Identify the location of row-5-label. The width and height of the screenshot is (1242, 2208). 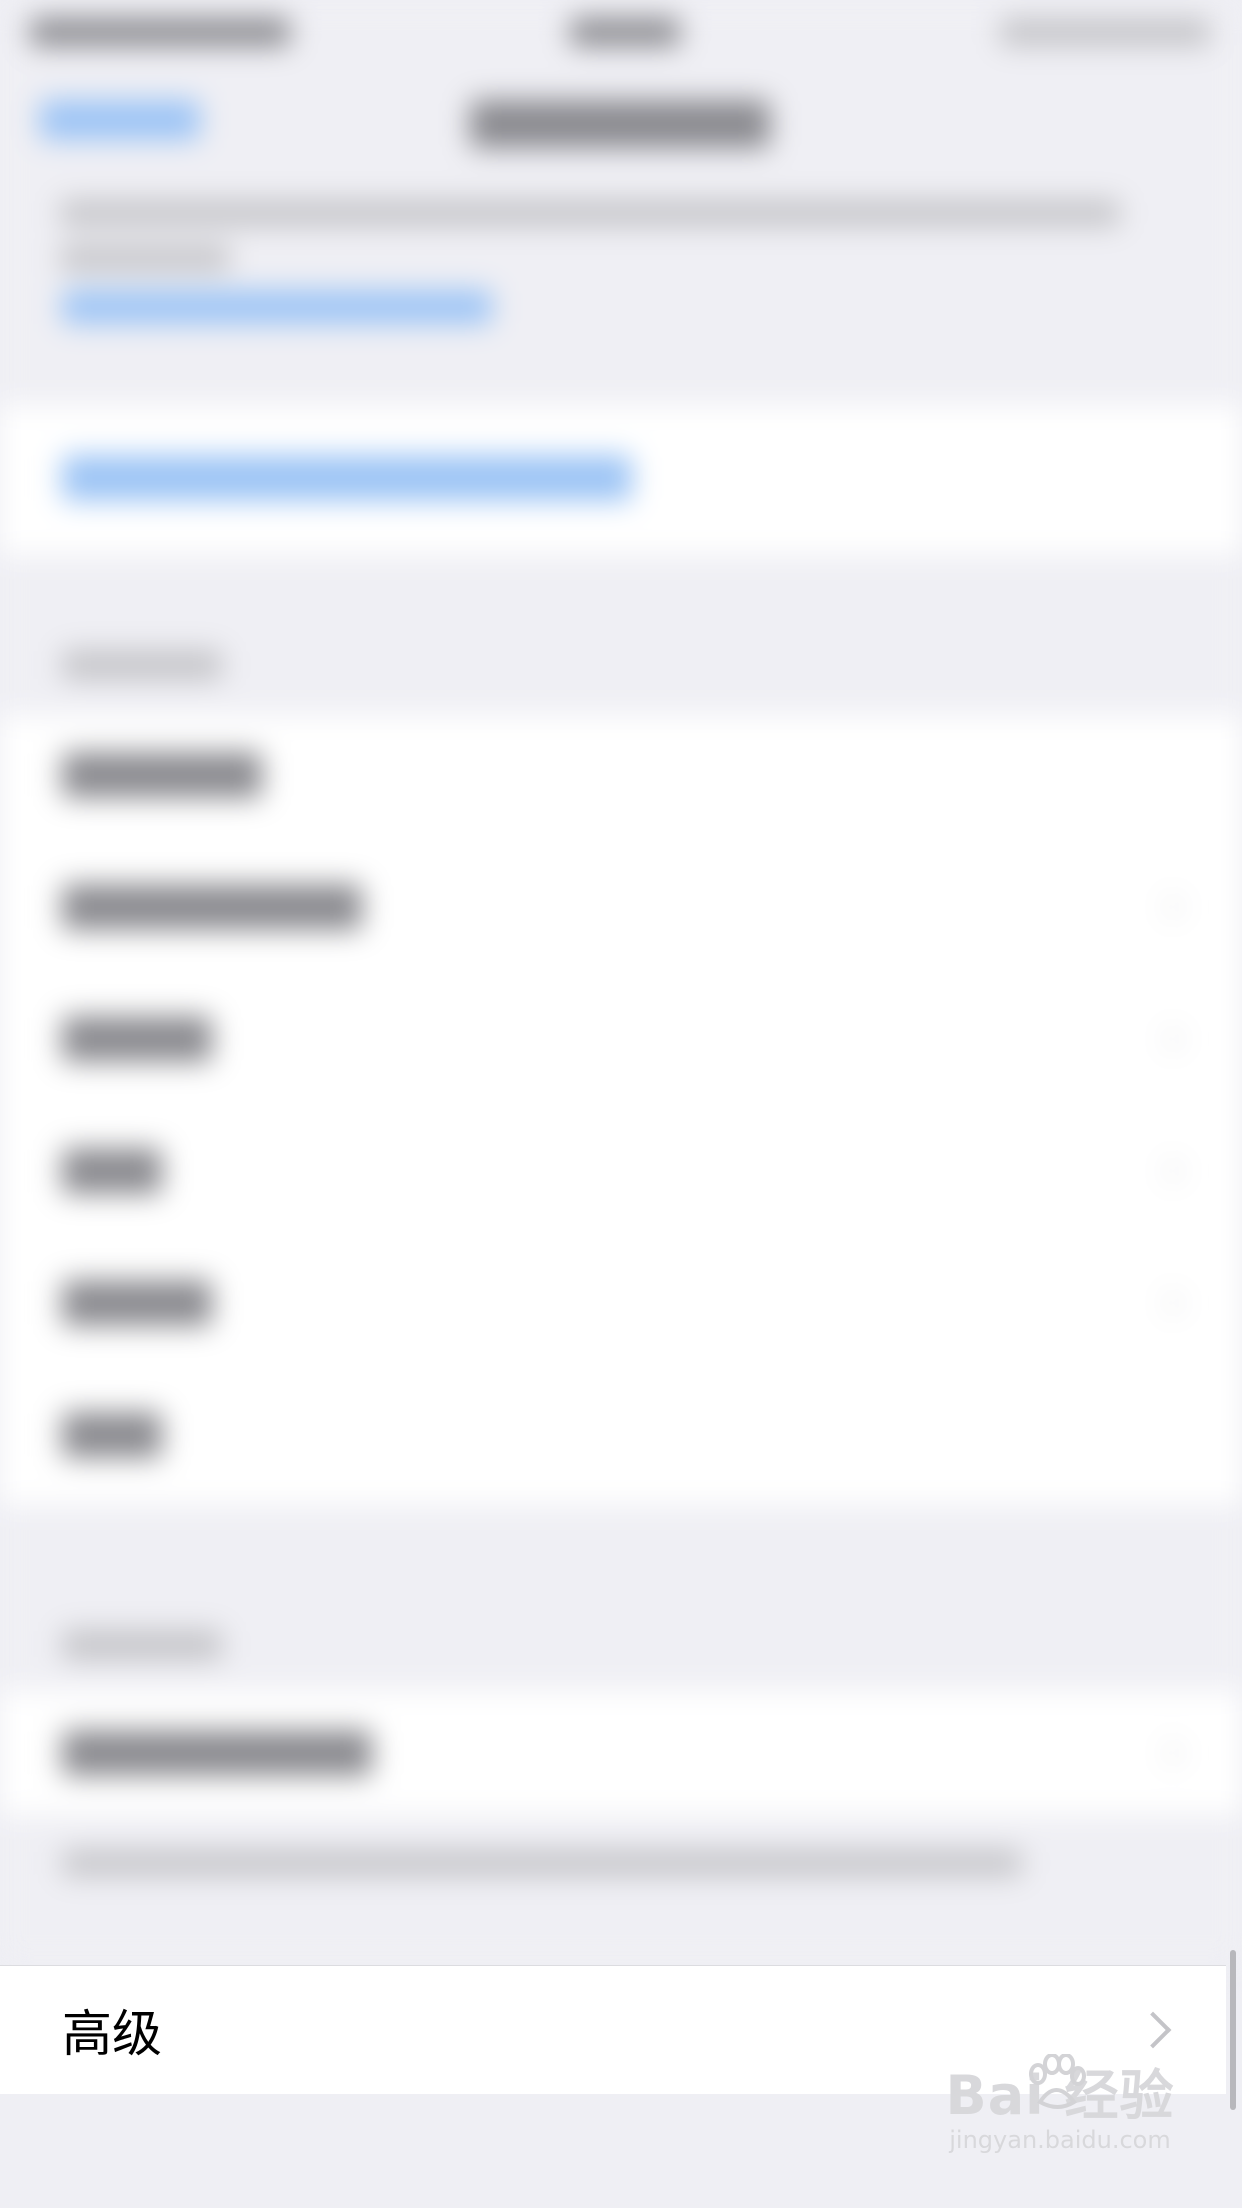
(137, 1303).